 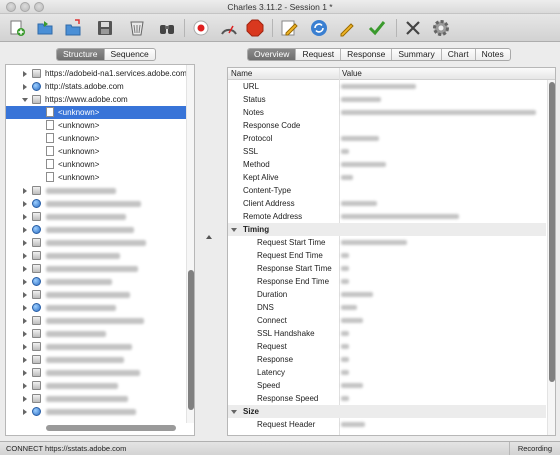 What do you see at coordinates (111, 428) in the screenshot?
I see `tree-horizontal-scroll-thumb` at bounding box center [111, 428].